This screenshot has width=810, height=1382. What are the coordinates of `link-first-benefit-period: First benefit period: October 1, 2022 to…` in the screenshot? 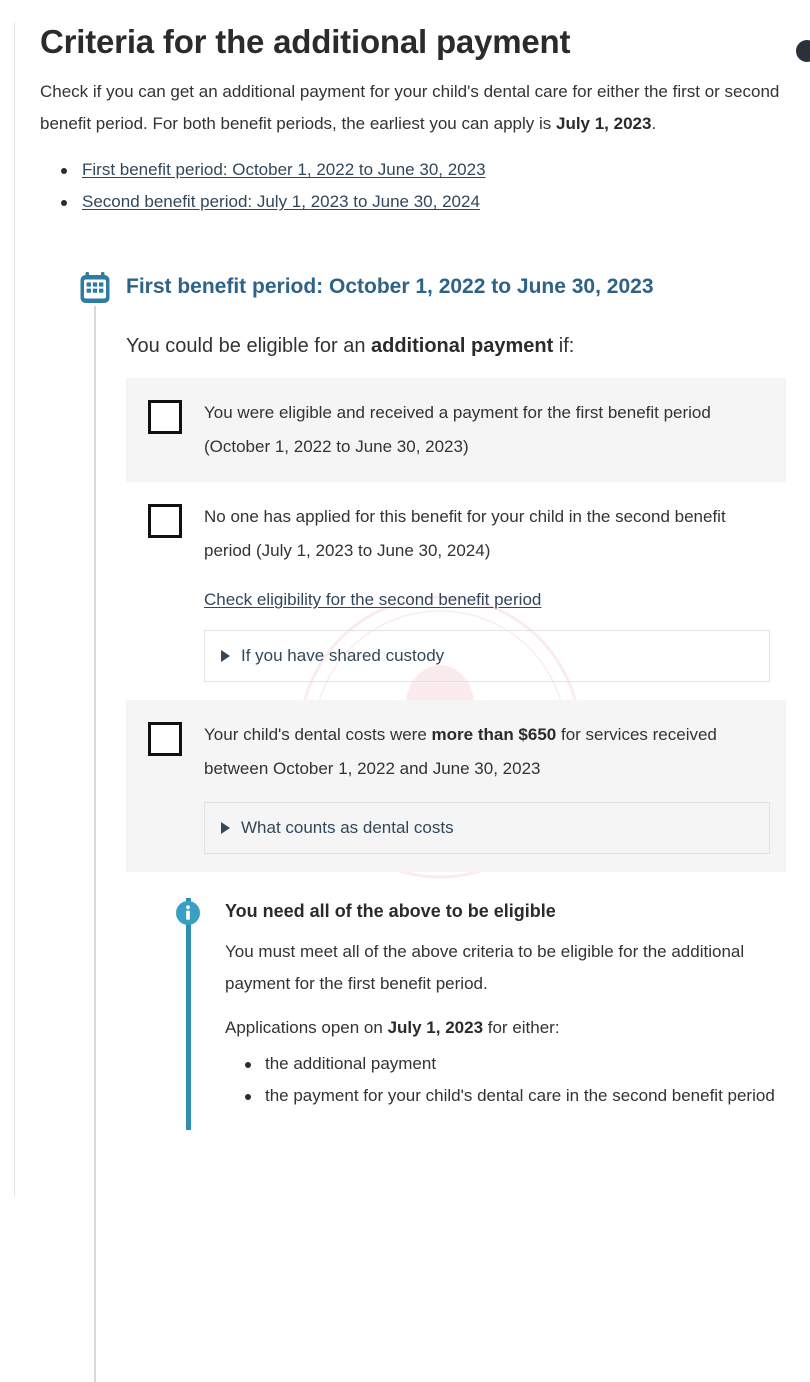 It's located at (284, 169).